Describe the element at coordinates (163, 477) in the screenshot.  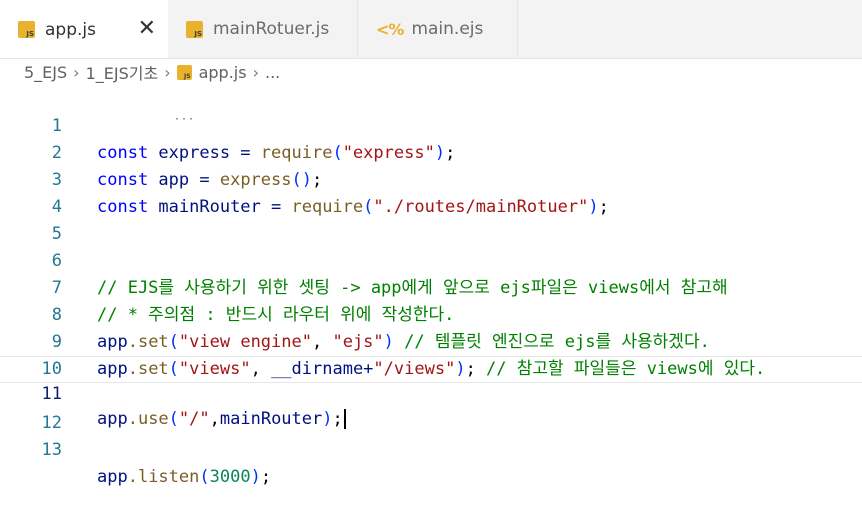
I see `token-function: .listen` at that location.